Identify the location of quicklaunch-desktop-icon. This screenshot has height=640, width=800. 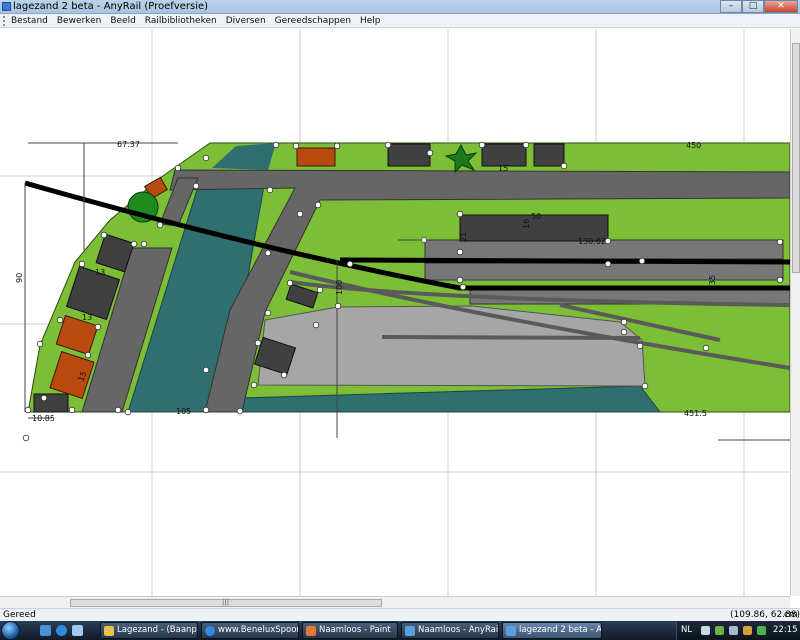
(45, 630).